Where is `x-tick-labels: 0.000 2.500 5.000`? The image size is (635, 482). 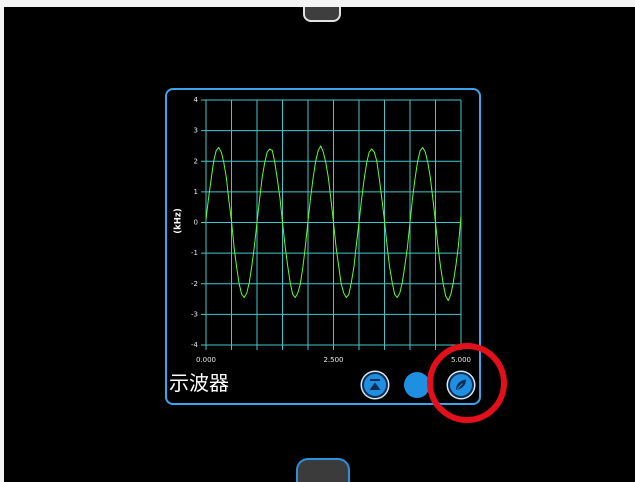 x-tick-labels: 0.000 2.500 5.000 is located at coordinates (333, 360).